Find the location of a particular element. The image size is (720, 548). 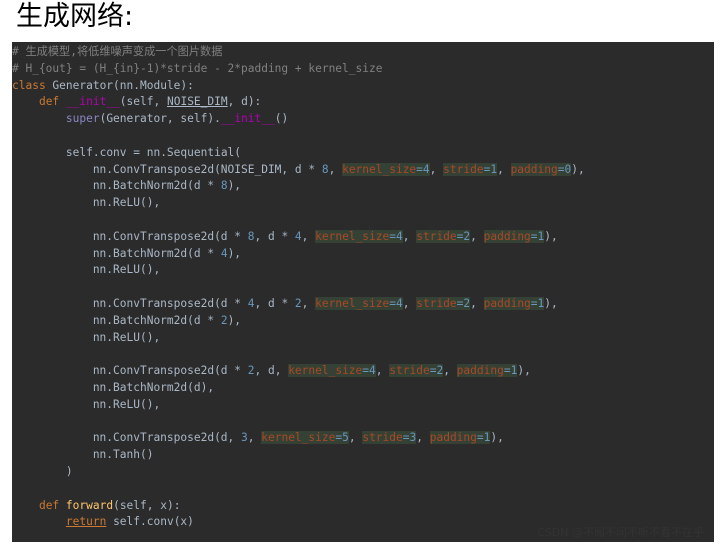

code-line: self.conv = nn.Sequential( is located at coordinates (363, 153).